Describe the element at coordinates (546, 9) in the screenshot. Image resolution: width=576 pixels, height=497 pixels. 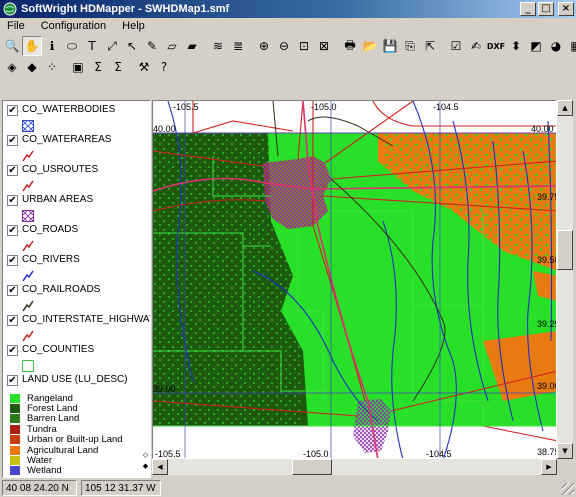
I see `maximize-button: □` at that location.